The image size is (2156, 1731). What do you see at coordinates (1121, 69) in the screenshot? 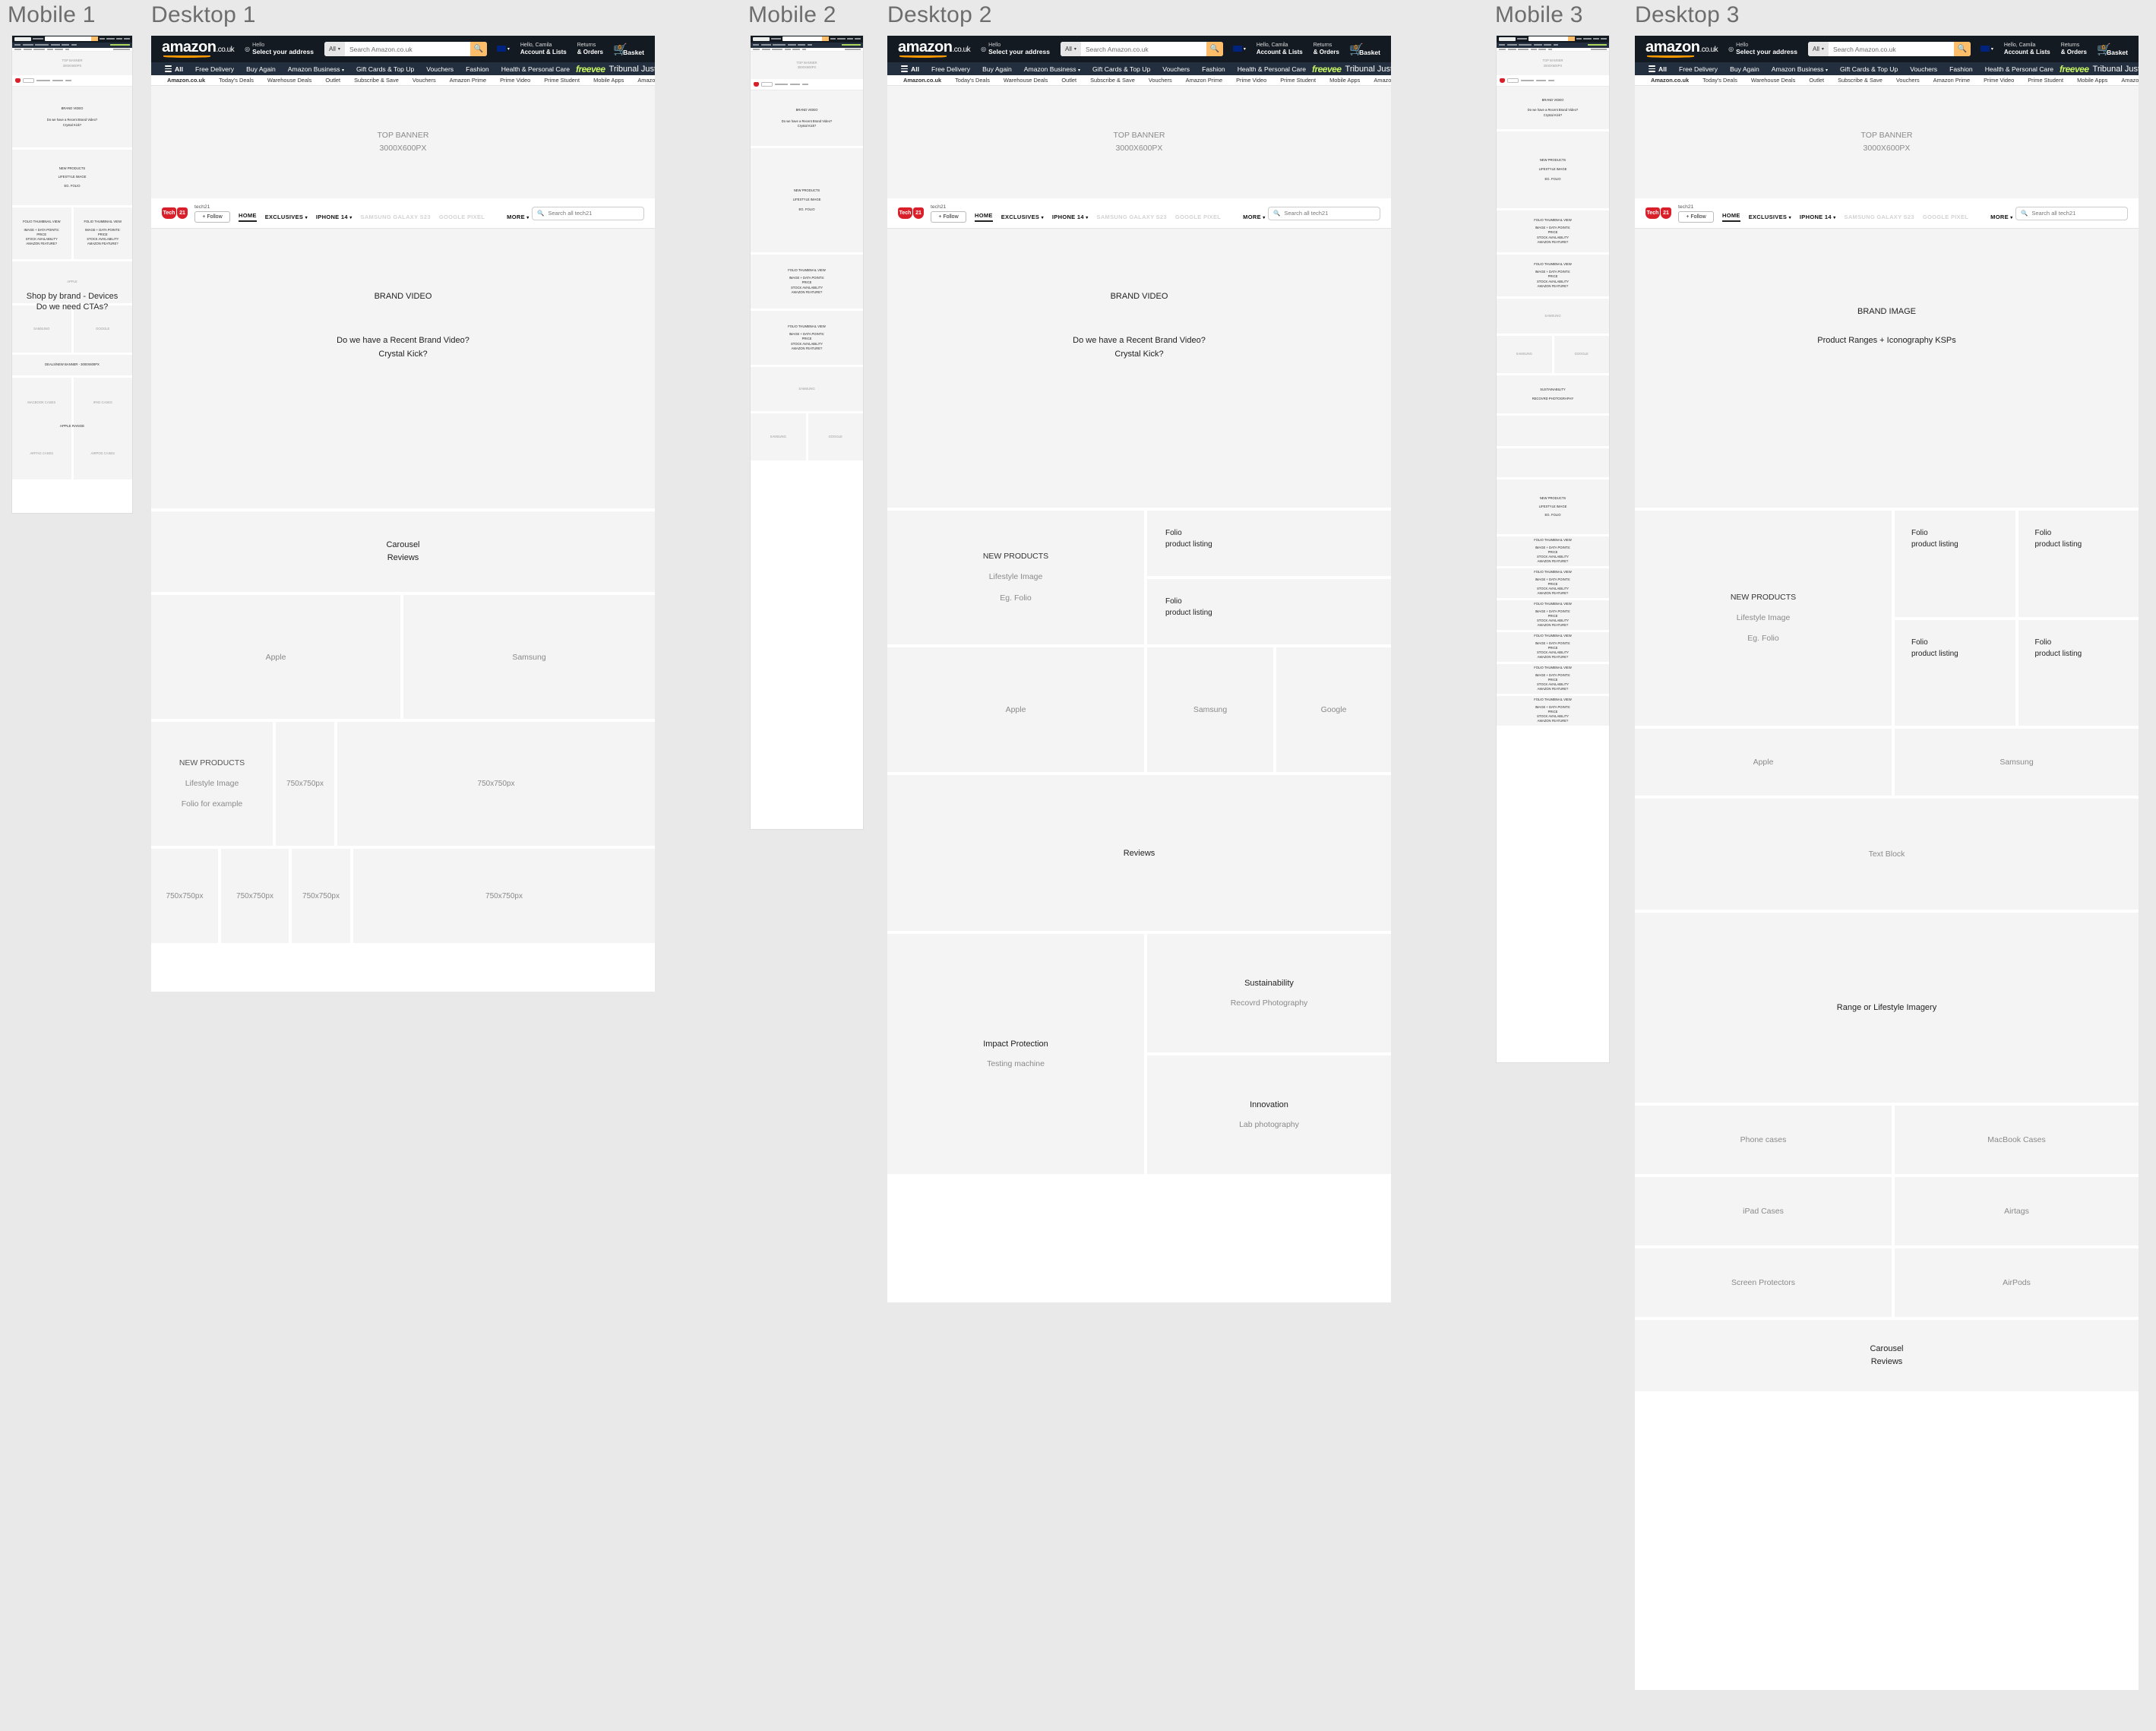
I see `nav-item-gift-cards: Gift Cards & Top Up` at bounding box center [1121, 69].